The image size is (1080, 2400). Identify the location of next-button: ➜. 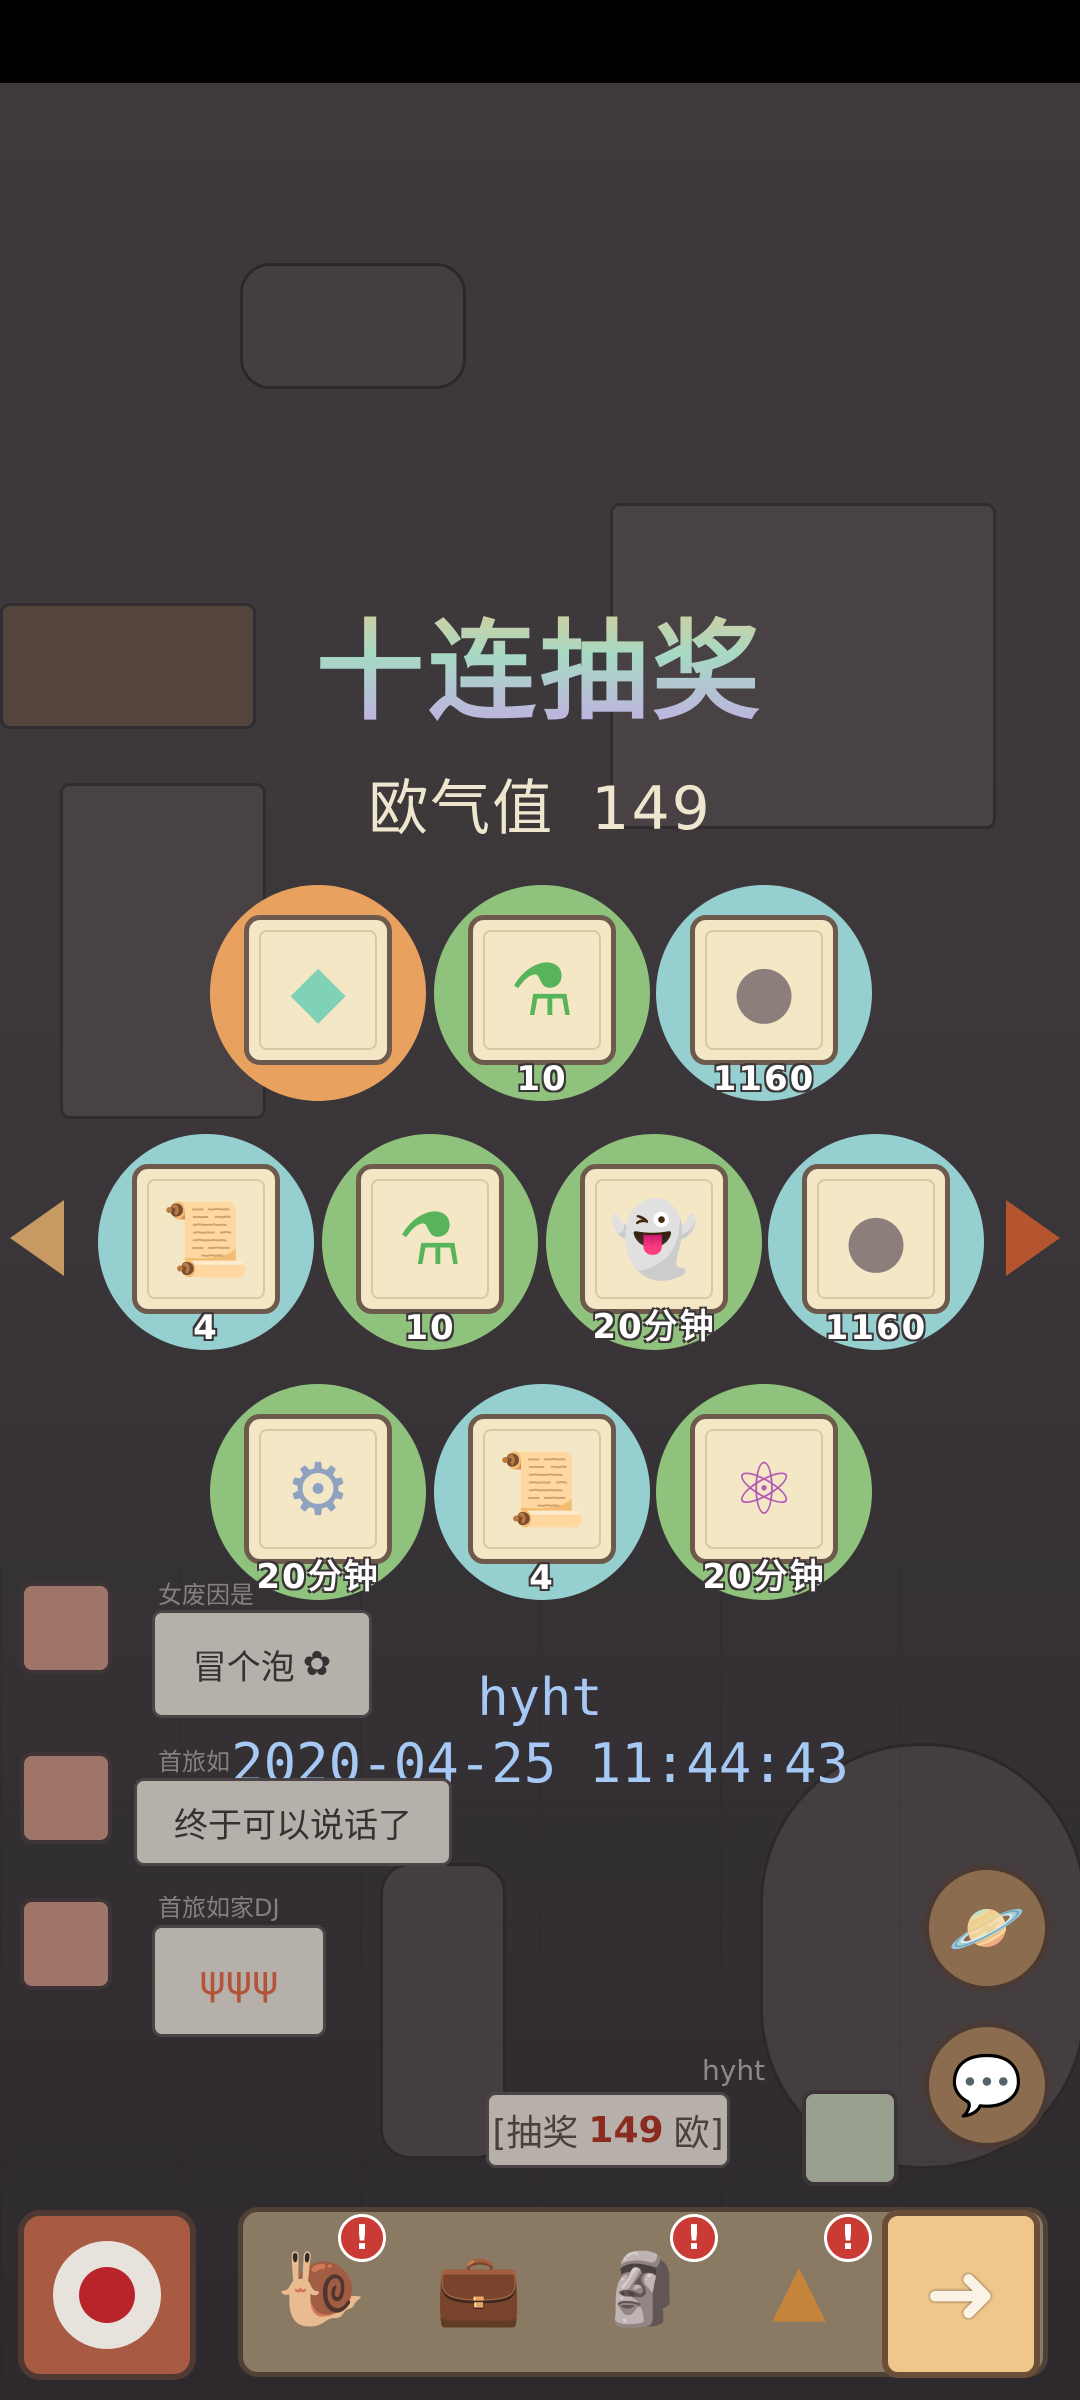
(961, 2294).